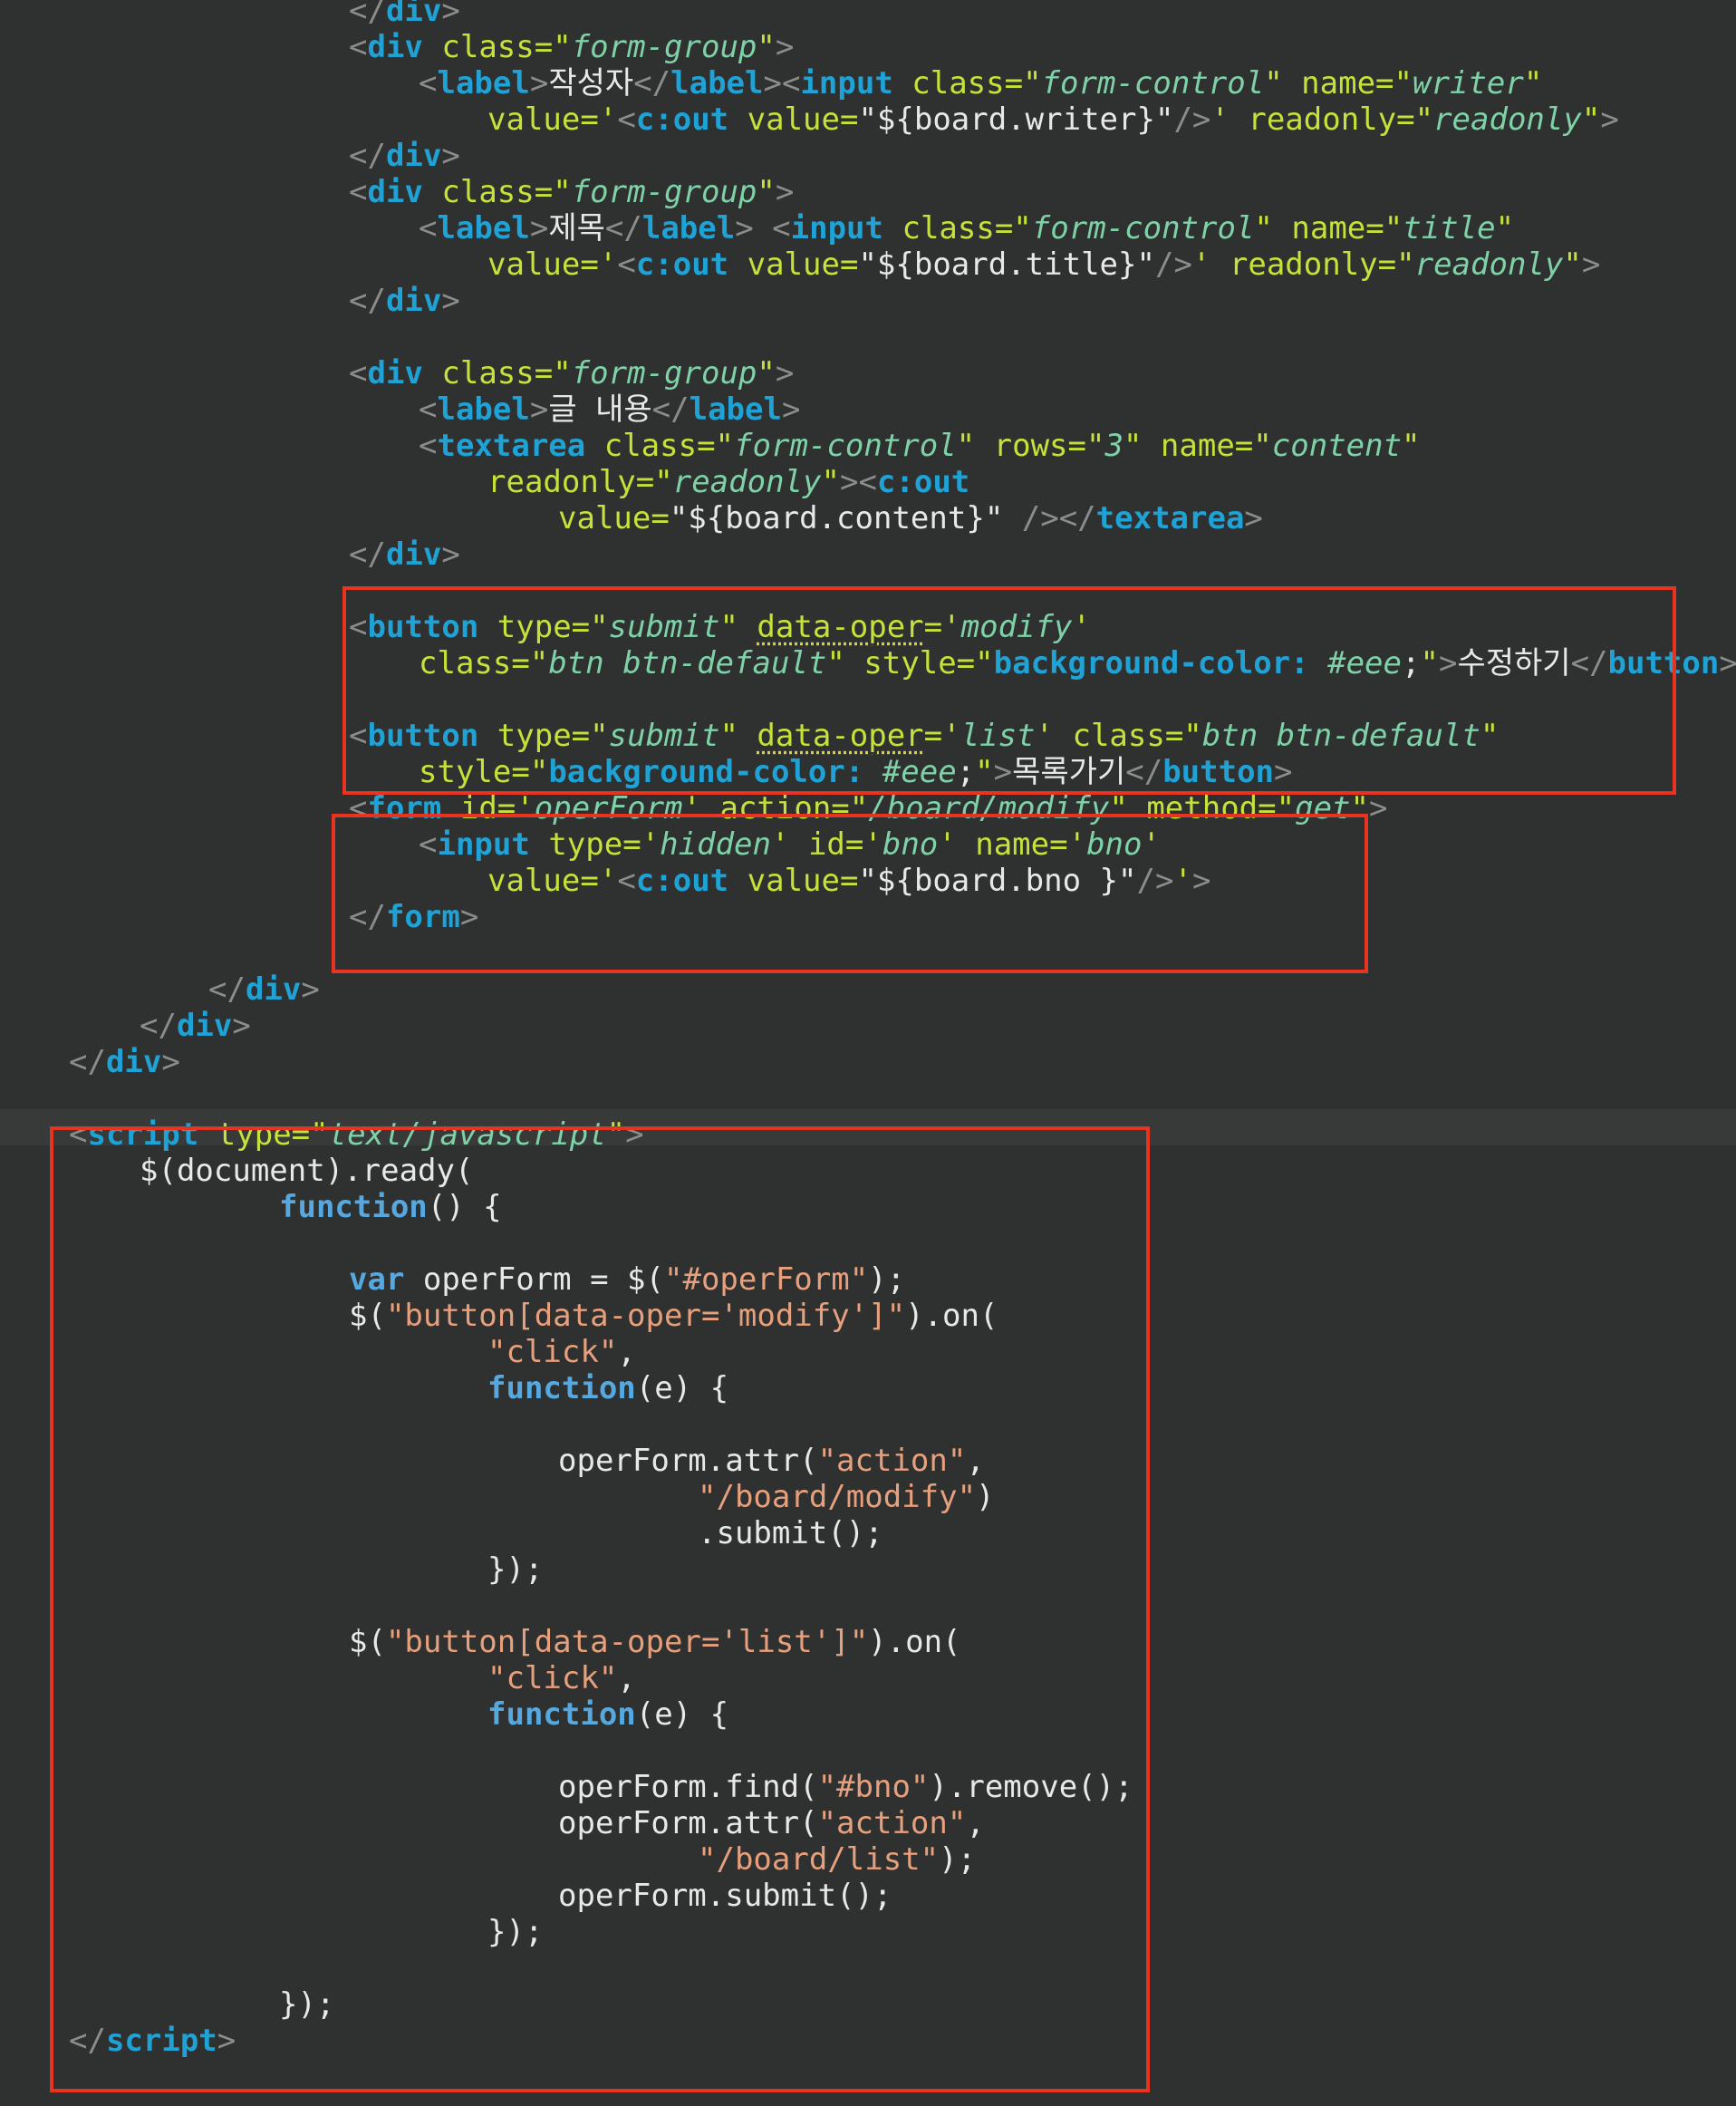 The height and width of the screenshot is (2106, 1736). I want to click on code-token: /></, so click(1049, 518).